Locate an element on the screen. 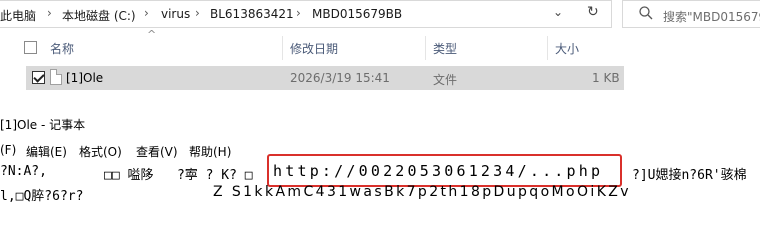 The height and width of the screenshot is (240, 760). menu-help: 帮助(H) is located at coordinates (210, 151).